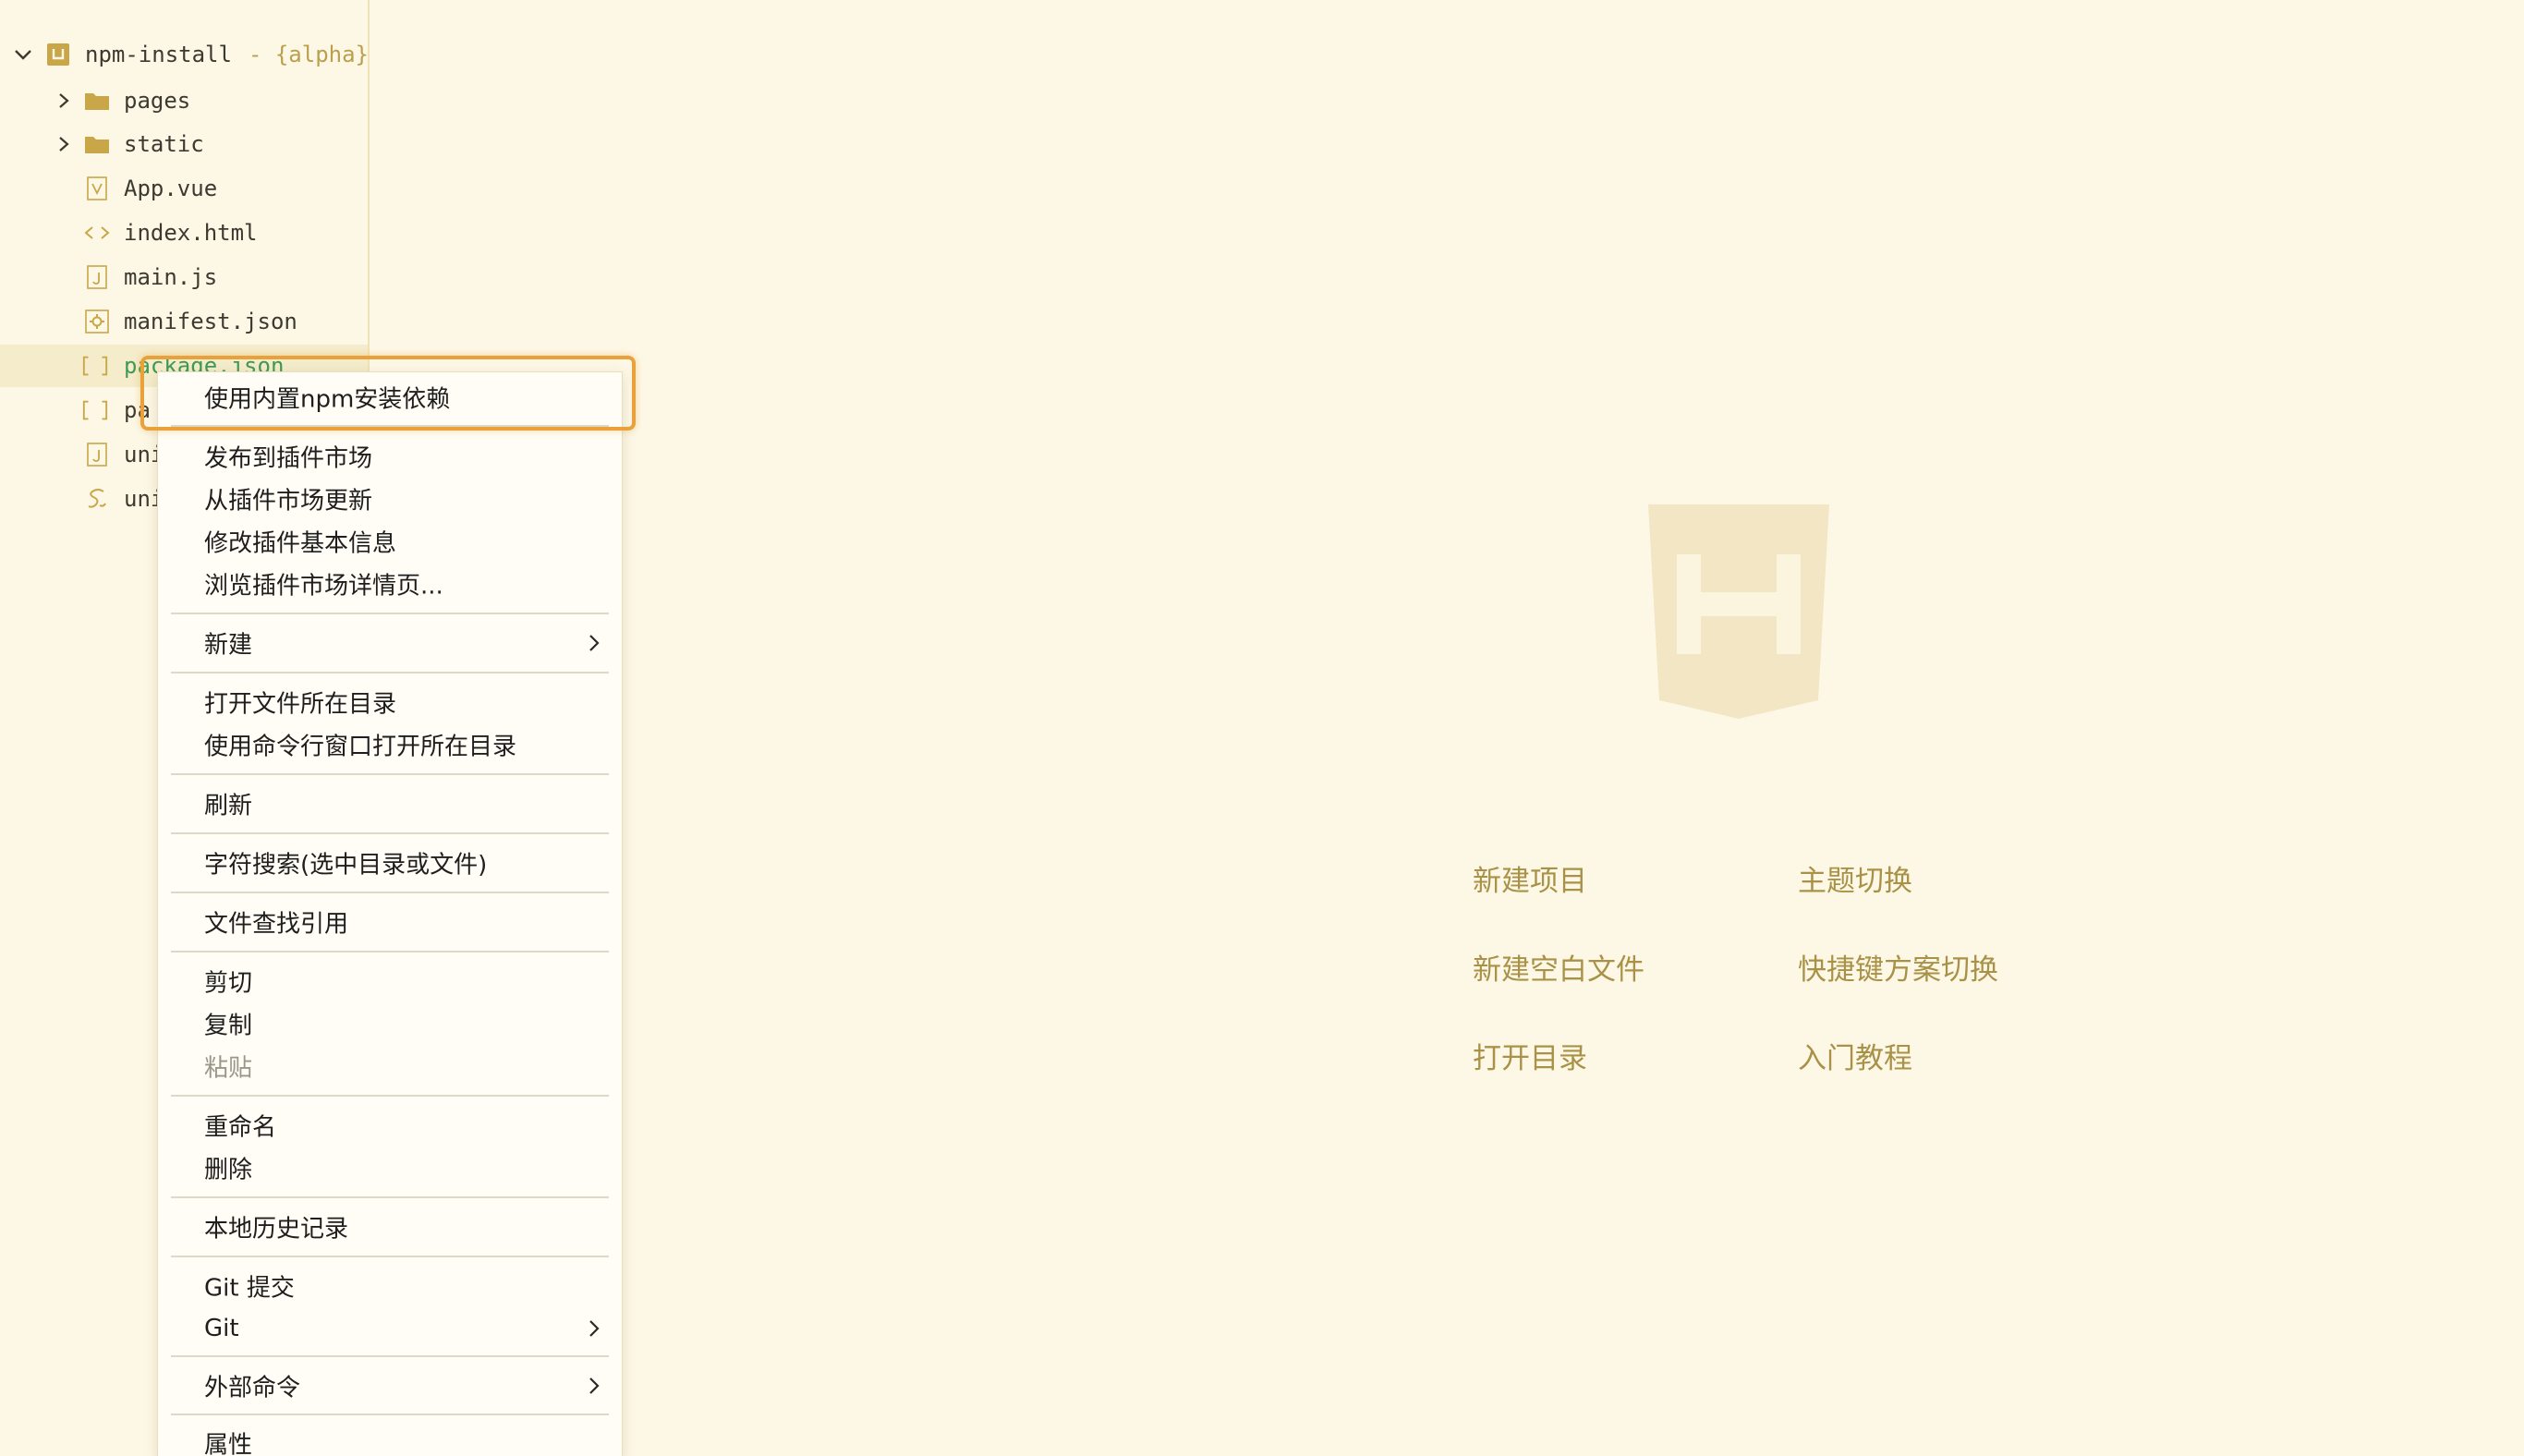  I want to click on new-project-link: 新建项目, so click(1530, 878).